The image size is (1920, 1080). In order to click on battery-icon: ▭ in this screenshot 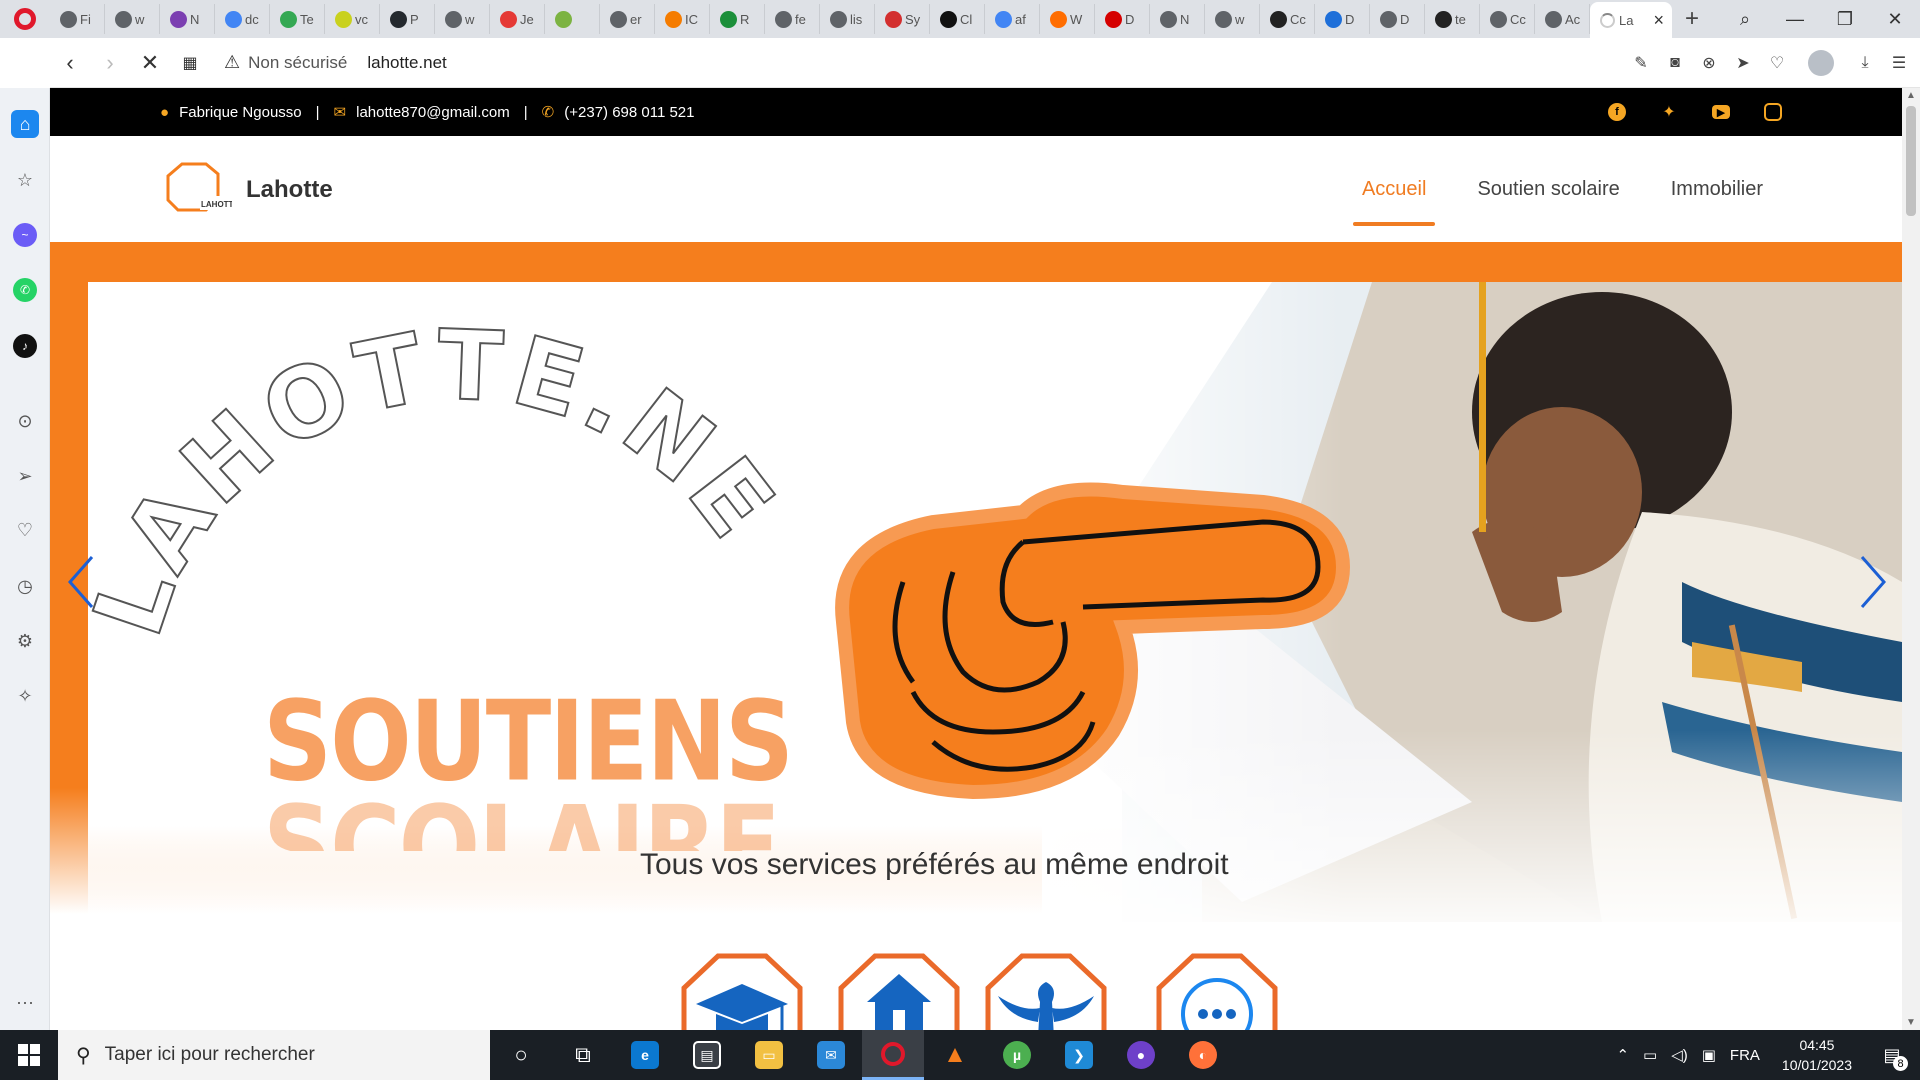, I will do `click(1650, 1055)`.